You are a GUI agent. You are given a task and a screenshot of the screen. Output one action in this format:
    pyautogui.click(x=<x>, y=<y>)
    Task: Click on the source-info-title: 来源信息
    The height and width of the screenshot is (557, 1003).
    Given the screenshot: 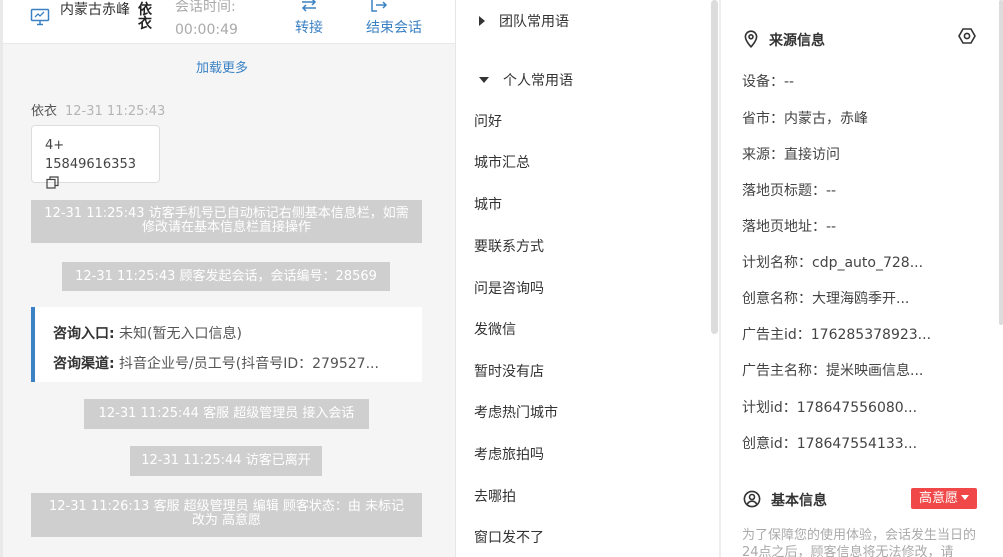 What is the action you would take?
    pyautogui.click(x=784, y=40)
    